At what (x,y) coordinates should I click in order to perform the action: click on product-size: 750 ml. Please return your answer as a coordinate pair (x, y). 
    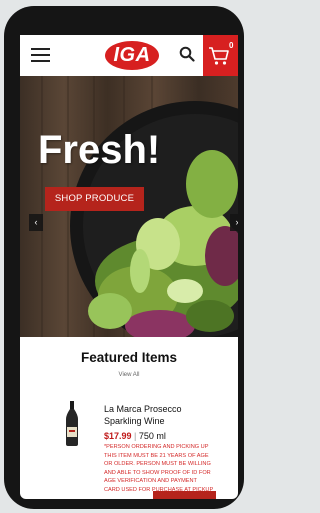
    Looking at the image, I should click on (152, 436).